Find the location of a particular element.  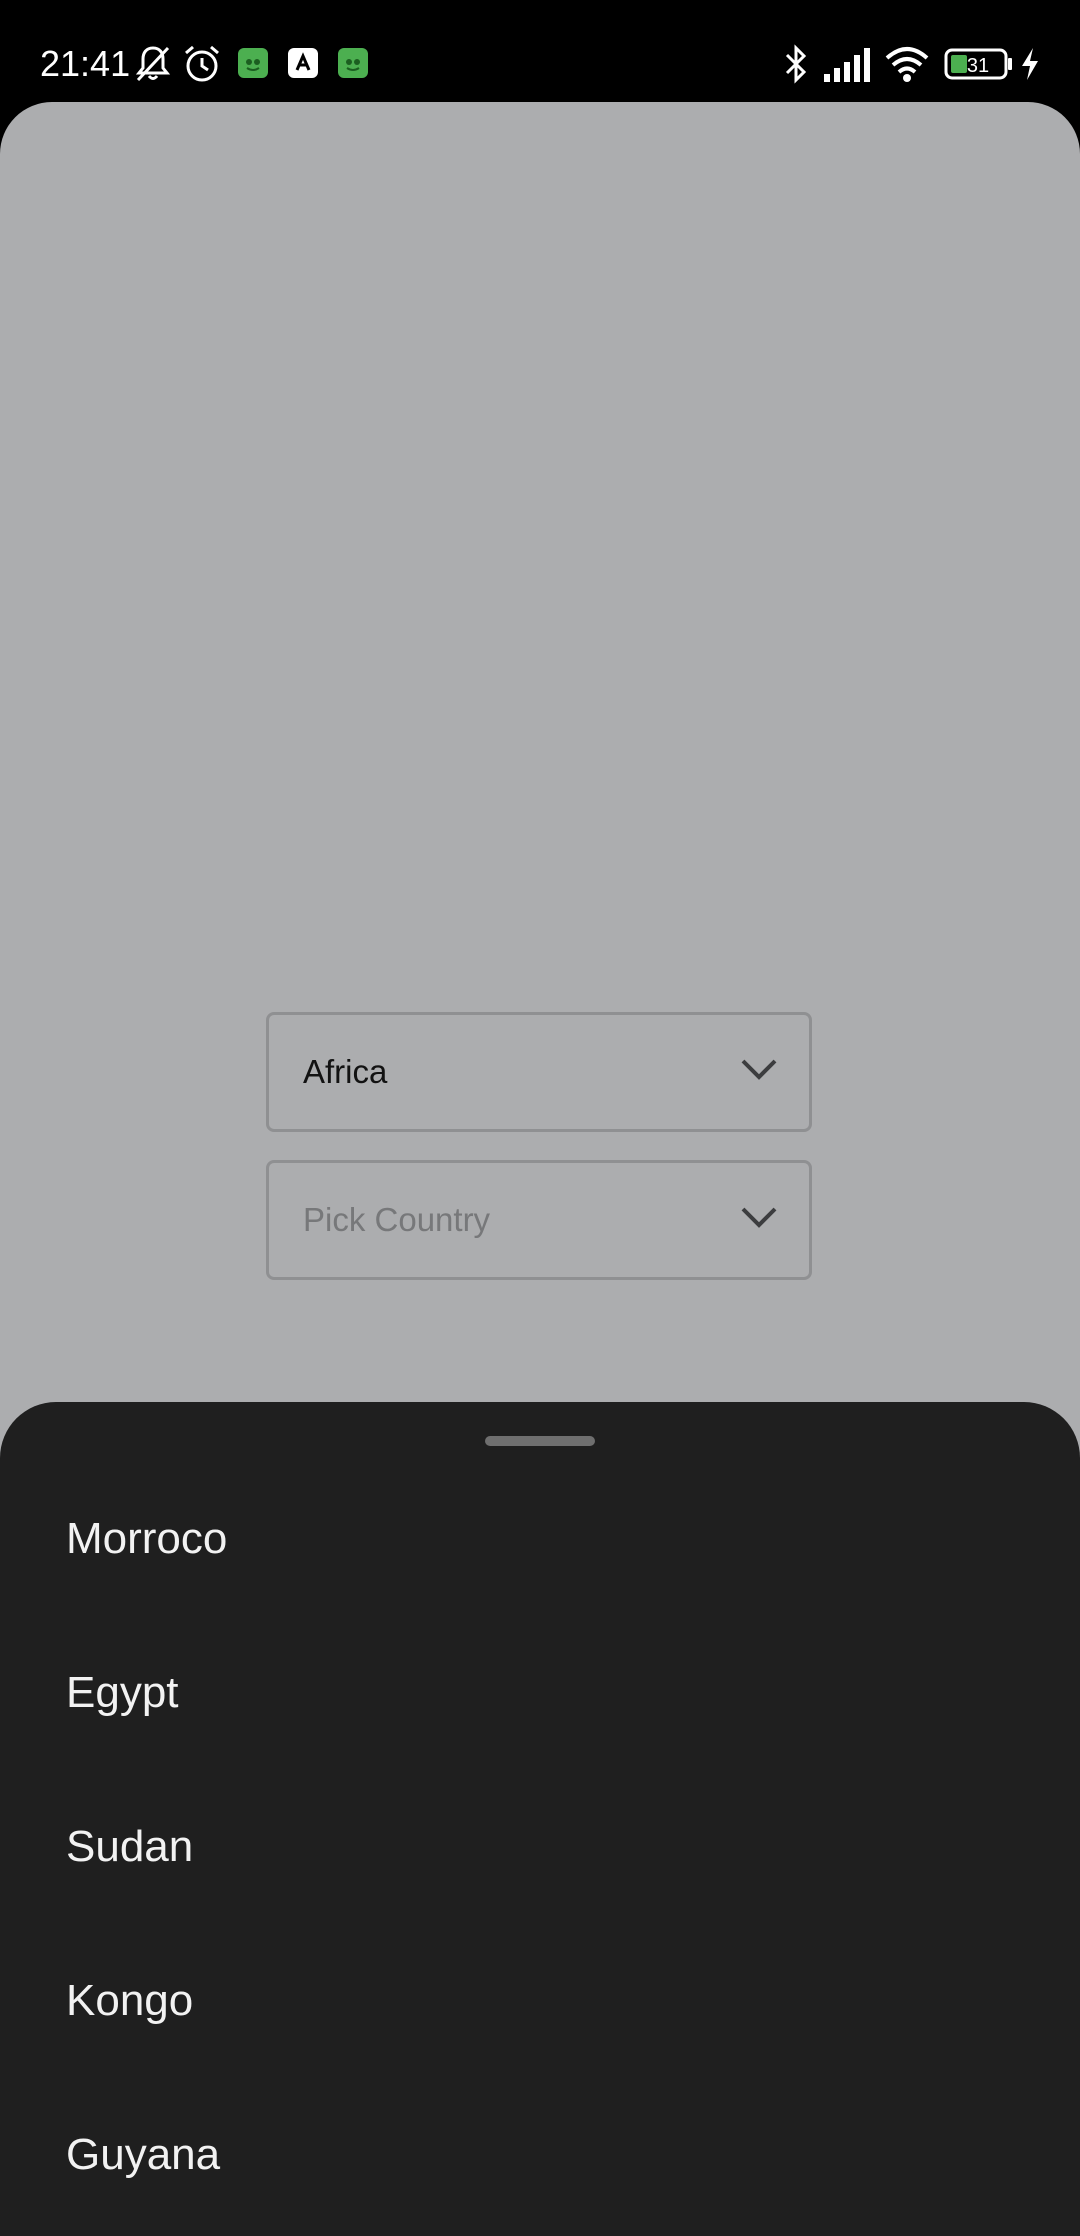

country-option: Morroco is located at coordinates (540, 1539).